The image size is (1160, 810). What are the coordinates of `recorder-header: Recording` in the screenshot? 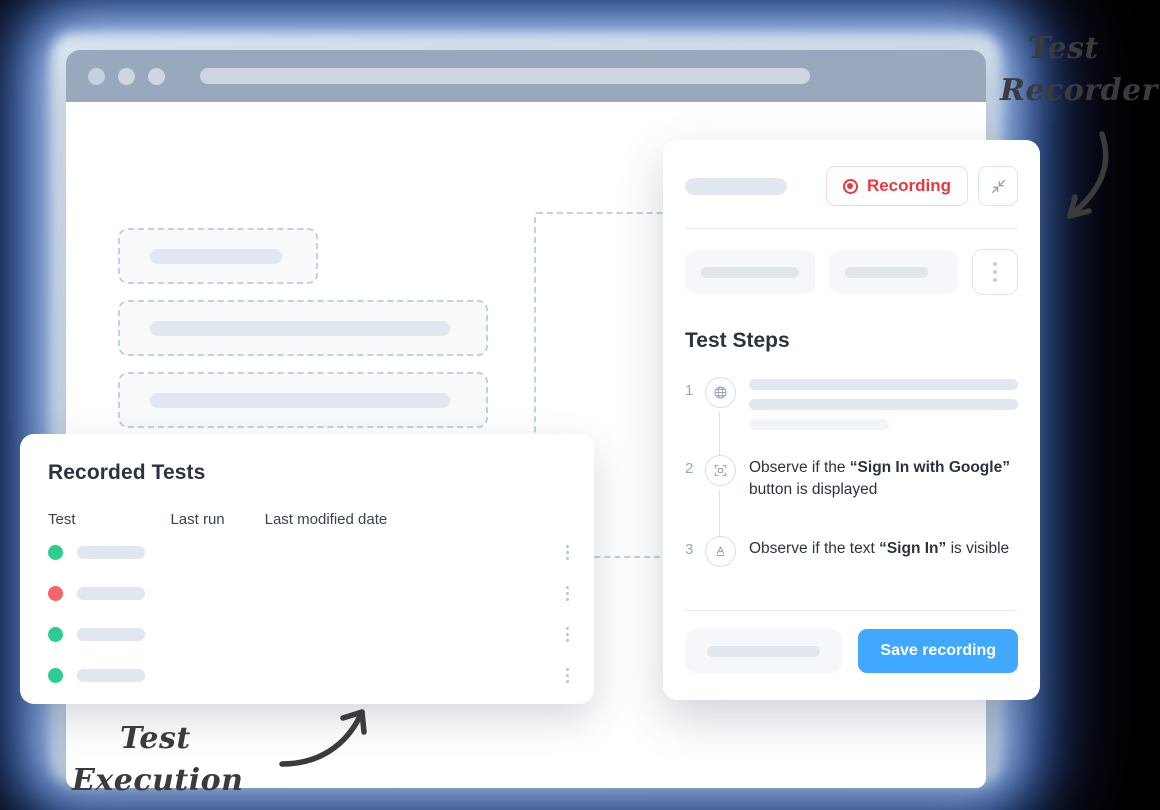 It's located at (851, 173).